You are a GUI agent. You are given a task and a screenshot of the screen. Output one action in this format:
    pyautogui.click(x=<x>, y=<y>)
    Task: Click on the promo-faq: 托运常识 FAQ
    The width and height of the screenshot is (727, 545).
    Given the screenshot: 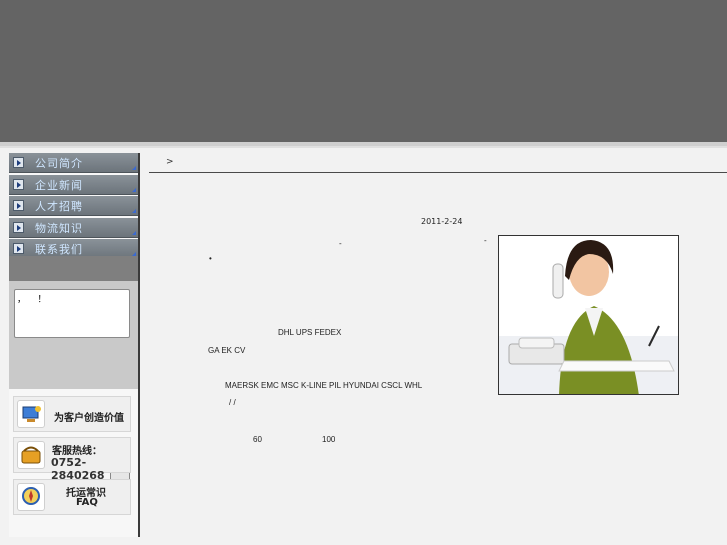 What is the action you would take?
    pyautogui.click(x=72, y=497)
    